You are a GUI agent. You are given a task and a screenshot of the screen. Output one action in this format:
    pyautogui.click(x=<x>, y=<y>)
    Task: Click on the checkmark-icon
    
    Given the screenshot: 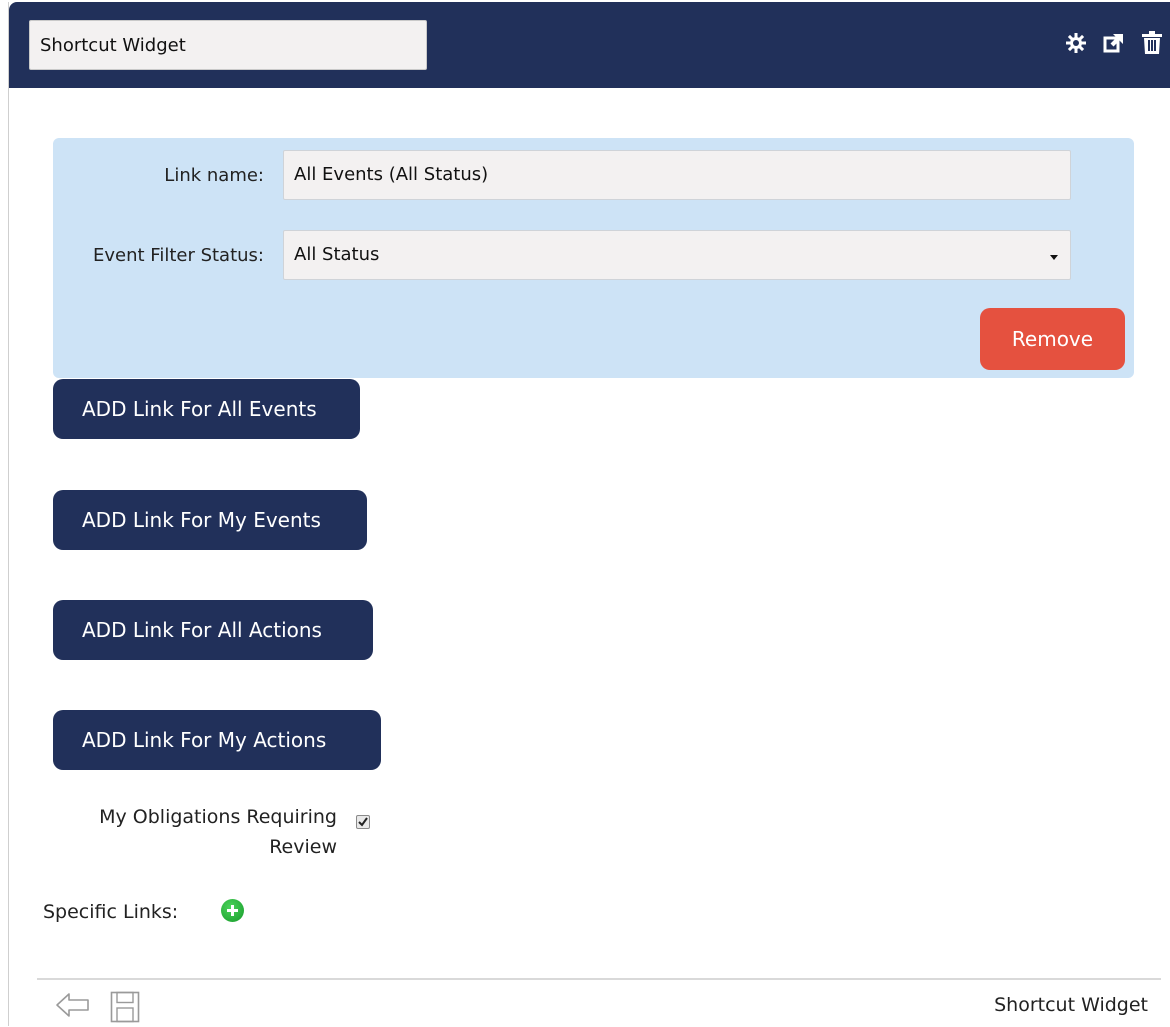 What is the action you would take?
    pyautogui.click(x=363, y=822)
    